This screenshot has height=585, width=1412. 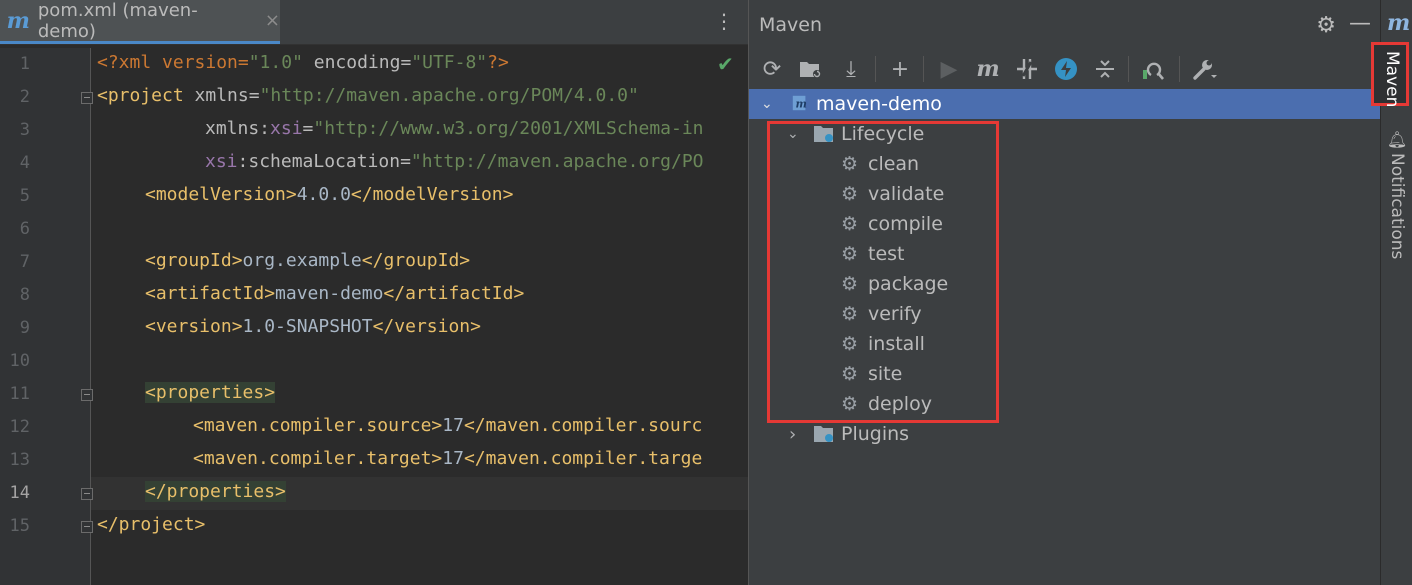 What do you see at coordinates (498, 62) in the screenshot?
I see `xml-decl-end: ?>` at bounding box center [498, 62].